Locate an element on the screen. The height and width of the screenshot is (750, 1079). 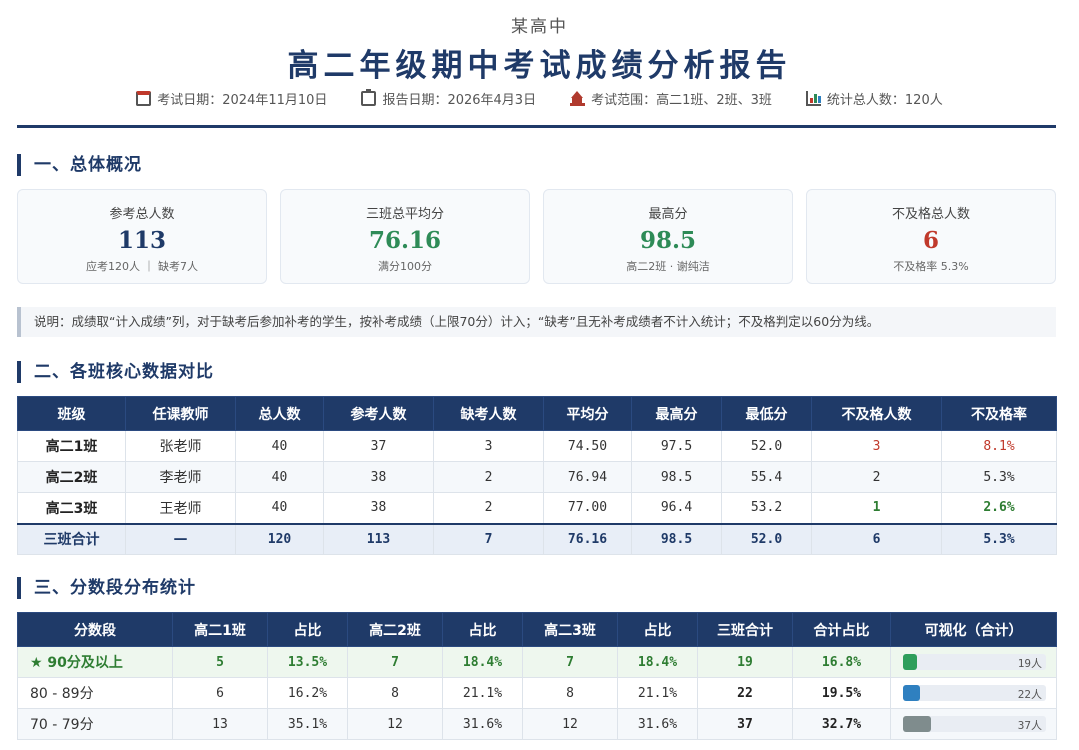
card-failing: 不及格总人数 6 不及格率 5.3% is located at coordinates (931, 236).